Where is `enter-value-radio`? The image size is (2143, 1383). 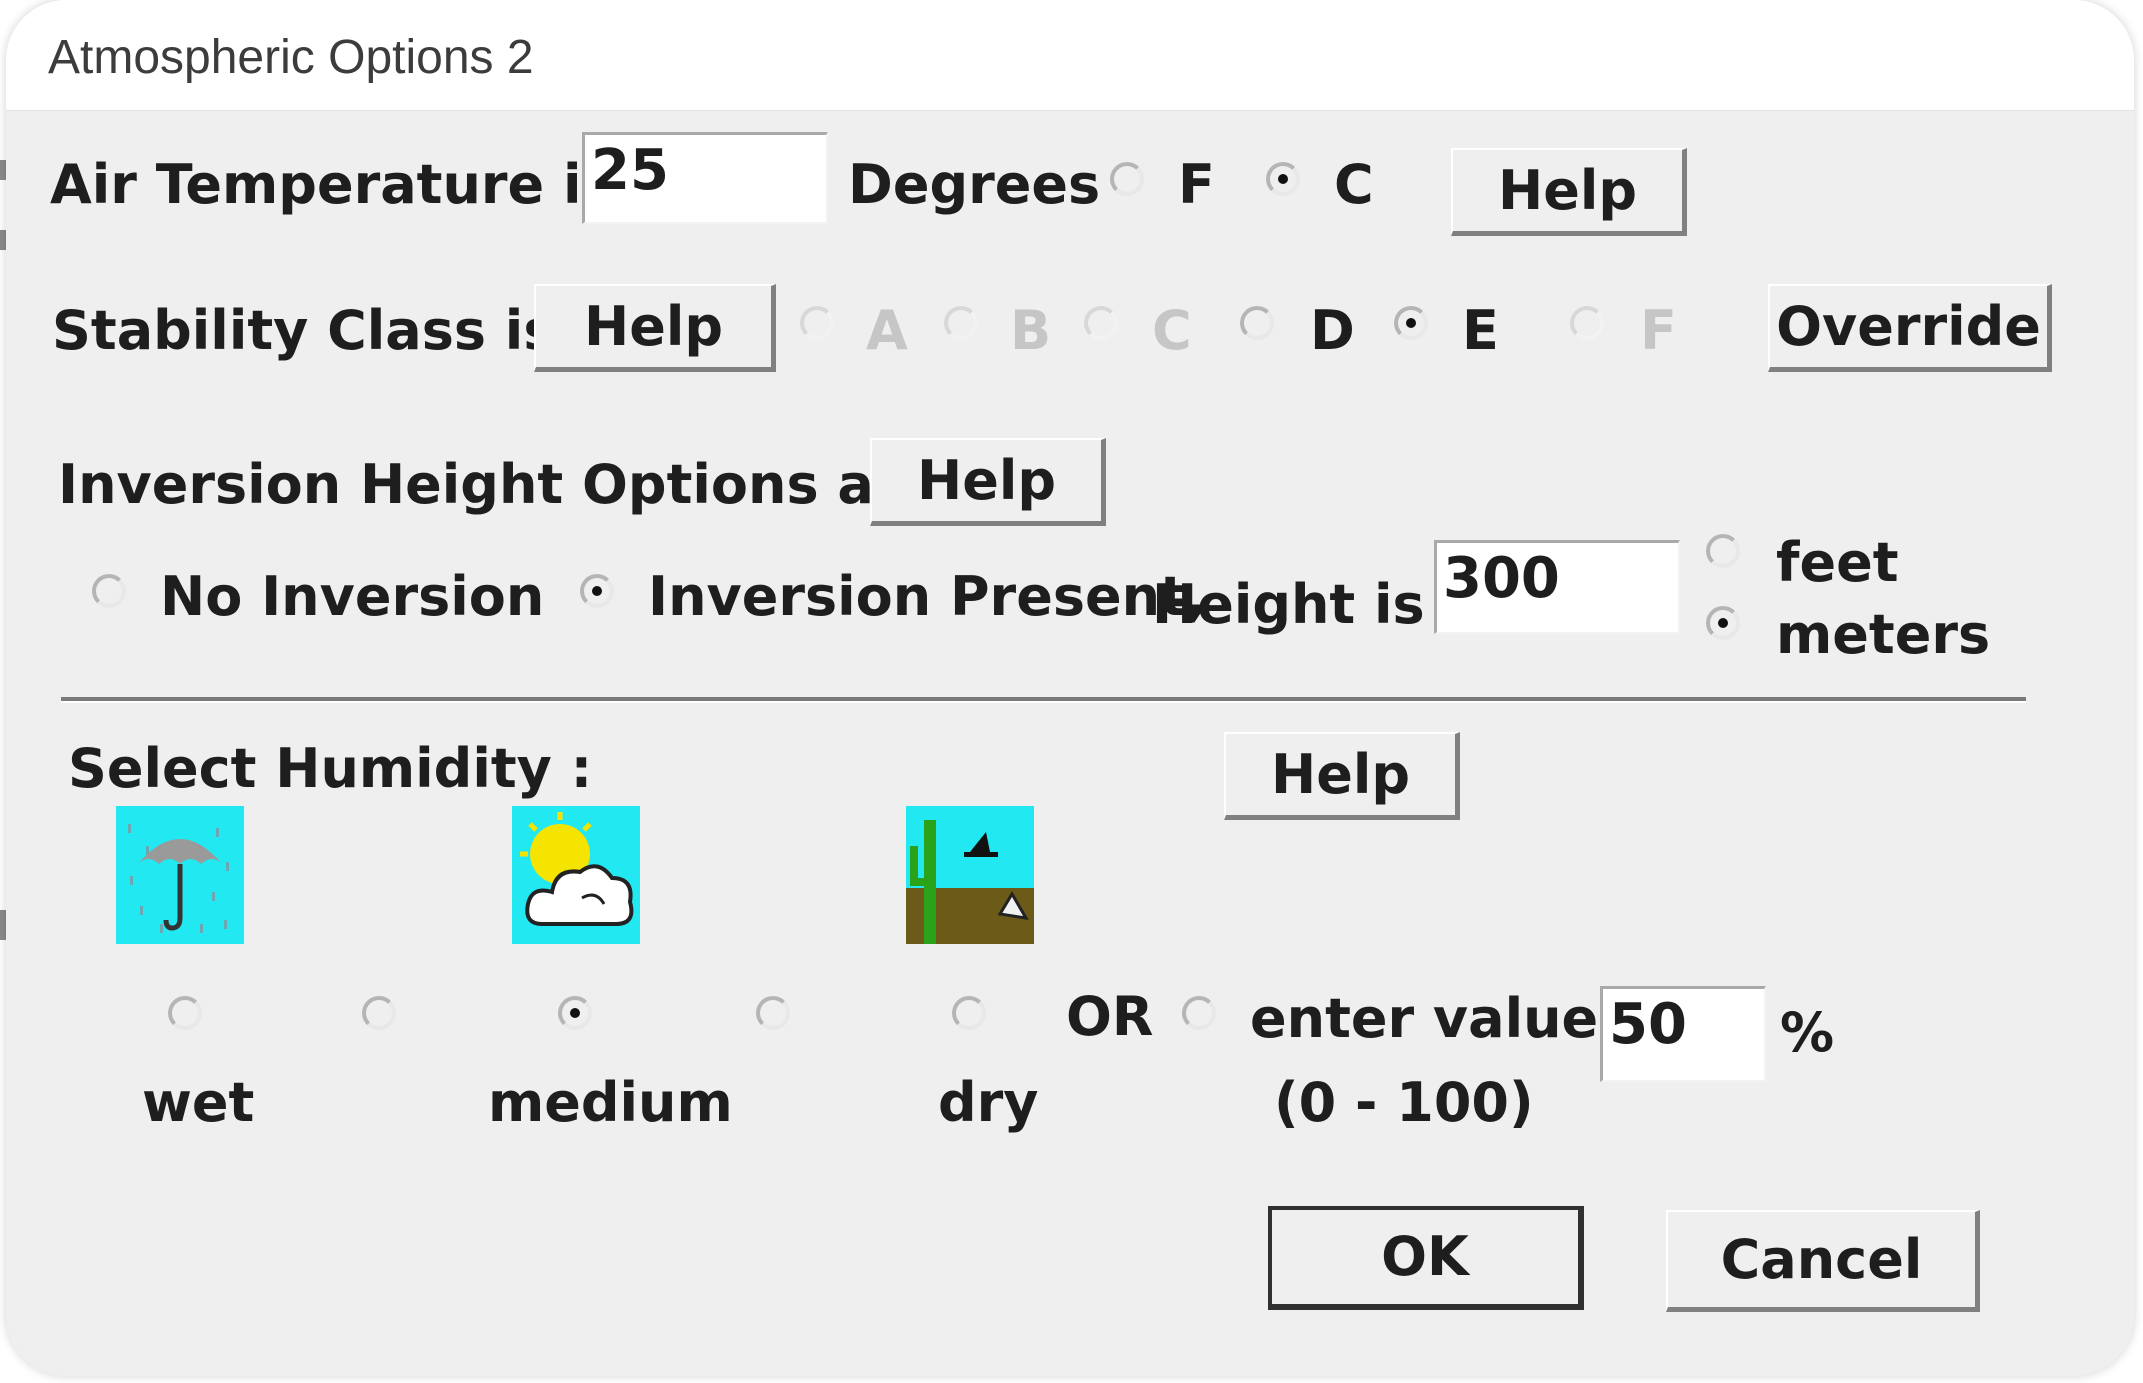
enter-value-radio is located at coordinates (1199, 1013).